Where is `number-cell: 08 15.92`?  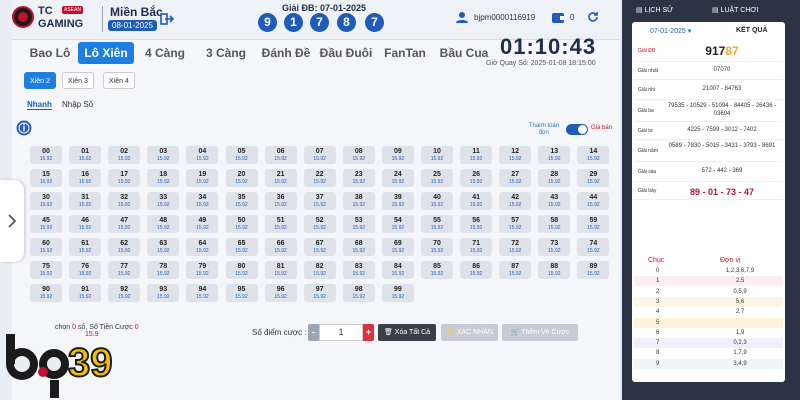
number-cell: 08 15.92 is located at coordinates (358, 155).